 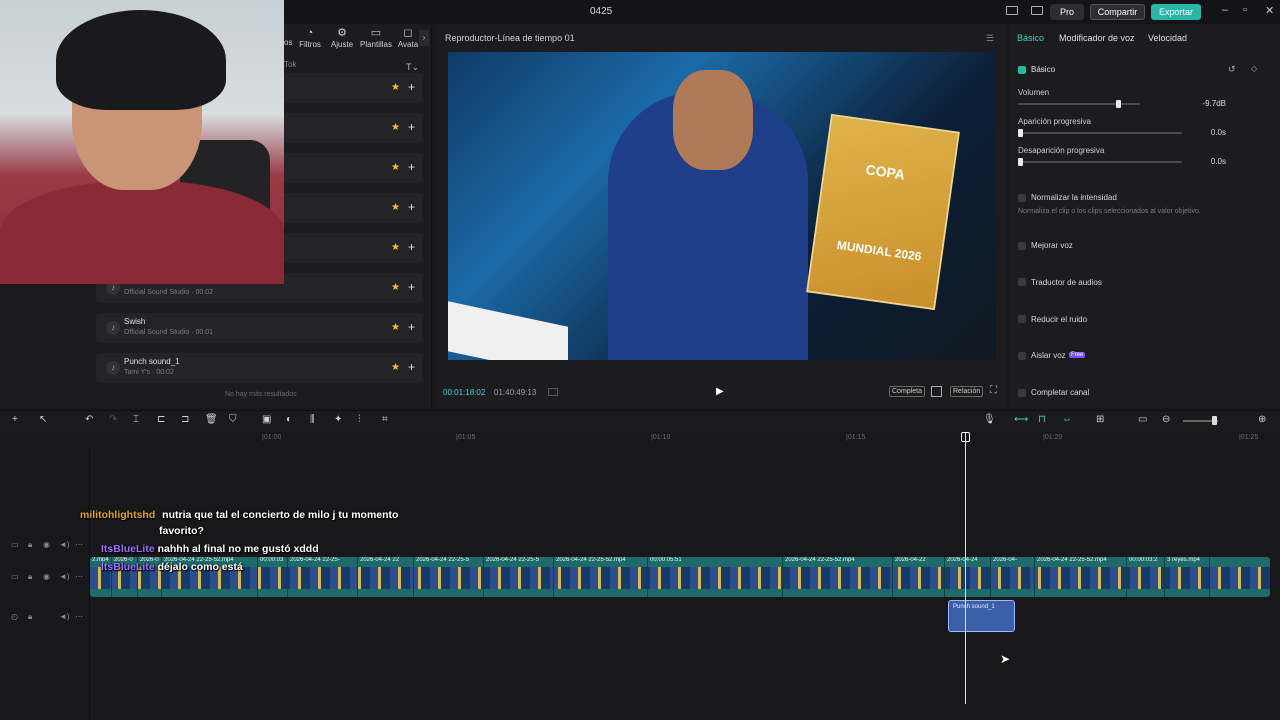 What do you see at coordinates (981, 616) in the screenshot?
I see `audio-clip: Punch sound_1` at bounding box center [981, 616].